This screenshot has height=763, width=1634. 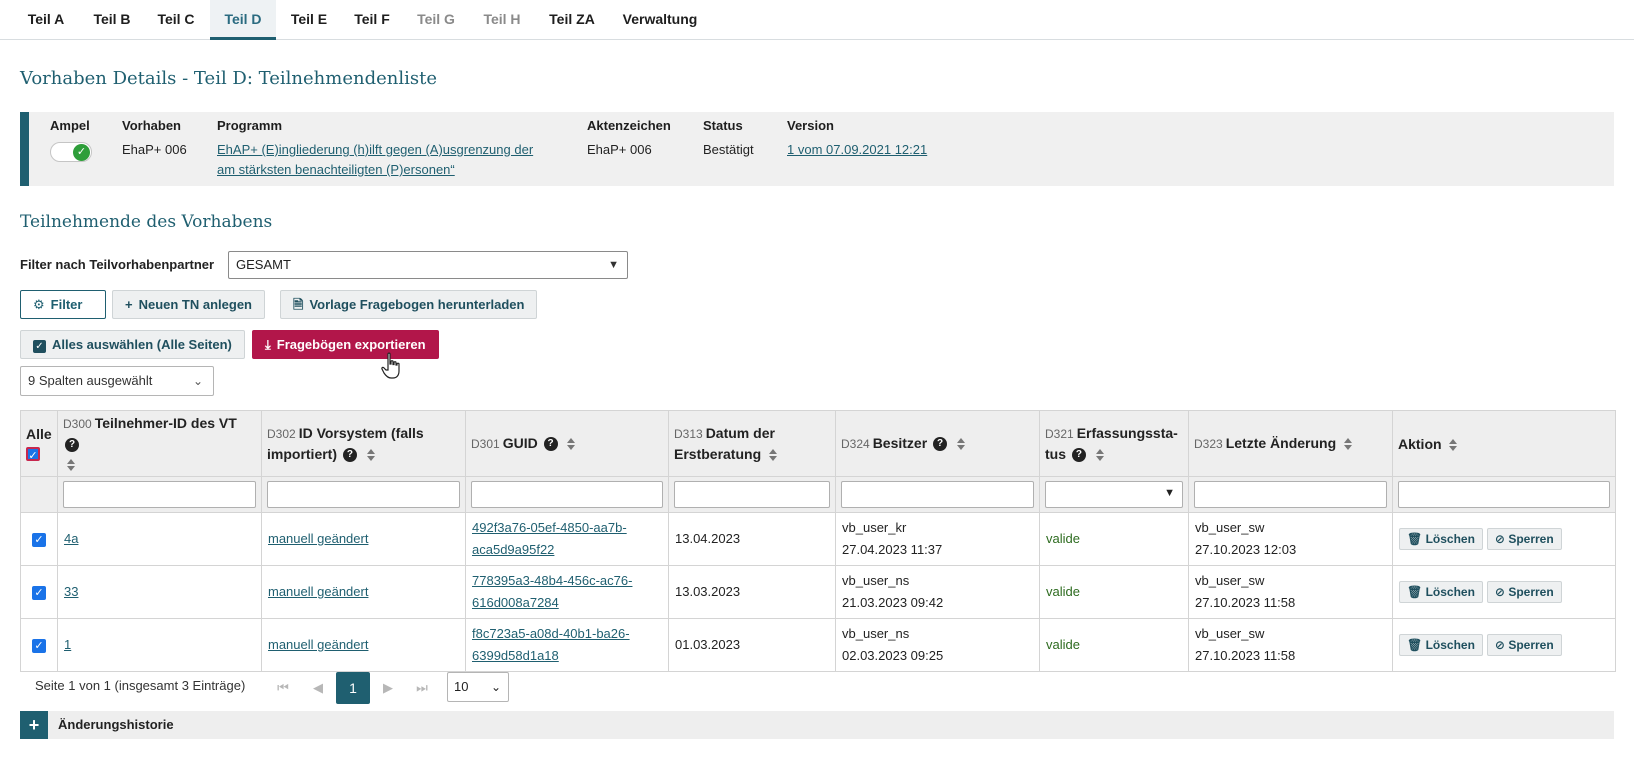 I want to click on new-tn-button-label: Neuen TN anlegen, so click(x=195, y=304).